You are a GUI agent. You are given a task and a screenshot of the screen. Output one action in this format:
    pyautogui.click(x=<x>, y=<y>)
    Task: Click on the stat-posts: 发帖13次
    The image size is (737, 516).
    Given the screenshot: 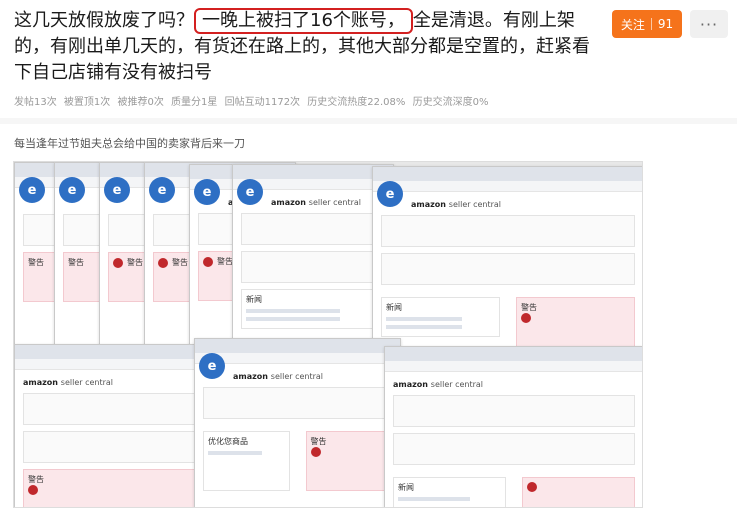 What is the action you would take?
    pyautogui.click(x=35, y=102)
    